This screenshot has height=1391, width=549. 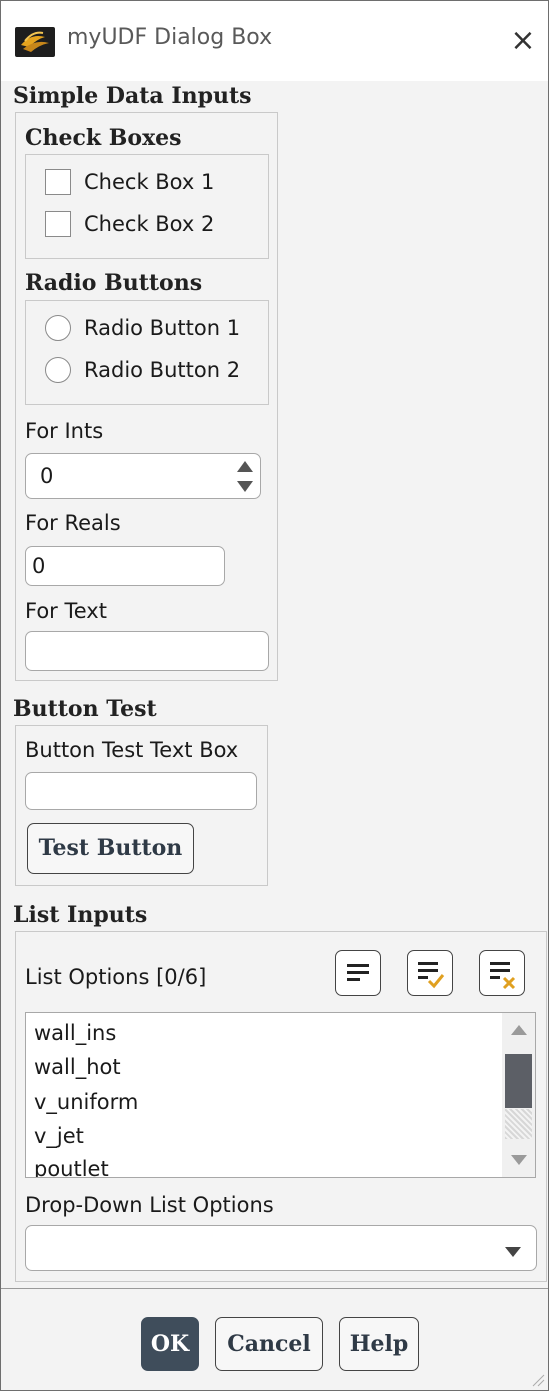 I want to click on radio-button-2-label: Radio Button 2, so click(x=162, y=370).